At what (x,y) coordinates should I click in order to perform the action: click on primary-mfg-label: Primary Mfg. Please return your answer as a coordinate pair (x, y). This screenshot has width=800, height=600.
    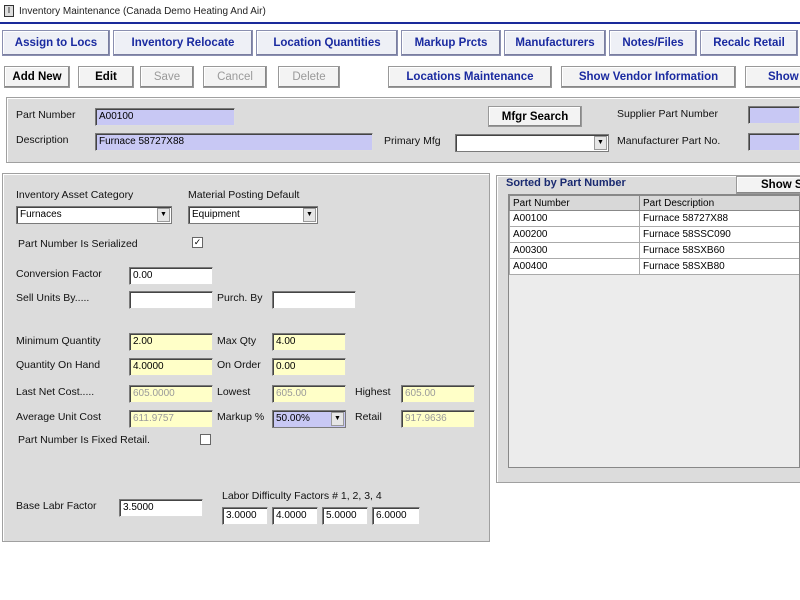
    Looking at the image, I should click on (412, 141).